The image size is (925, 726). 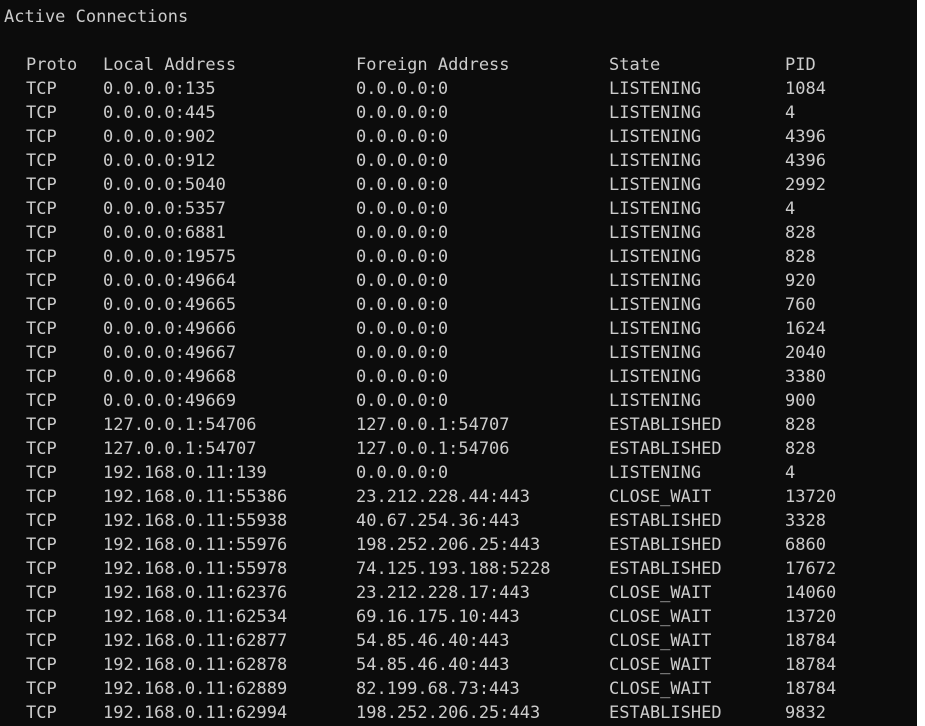 I want to click on page-title: Active Connections, so click(x=96, y=17).